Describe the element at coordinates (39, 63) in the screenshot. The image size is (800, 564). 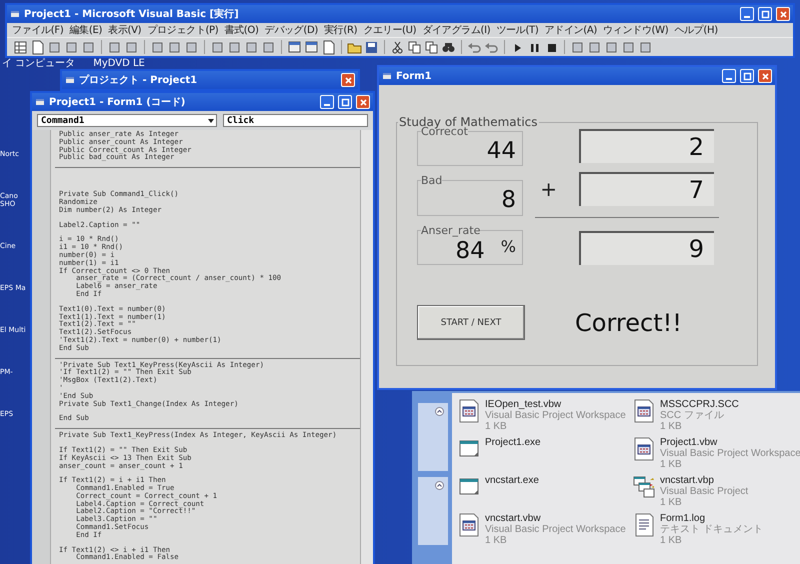
I see `desktop-icon-label: イ コンピュータ` at that location.